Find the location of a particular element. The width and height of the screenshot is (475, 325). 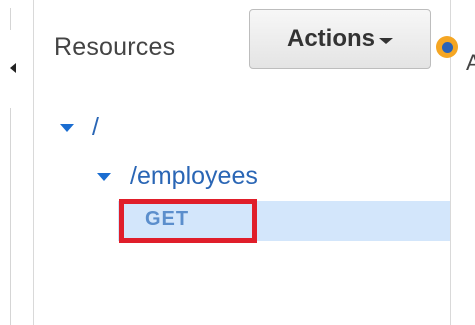

panel-title: Resources is located at coordinates (115, 47).